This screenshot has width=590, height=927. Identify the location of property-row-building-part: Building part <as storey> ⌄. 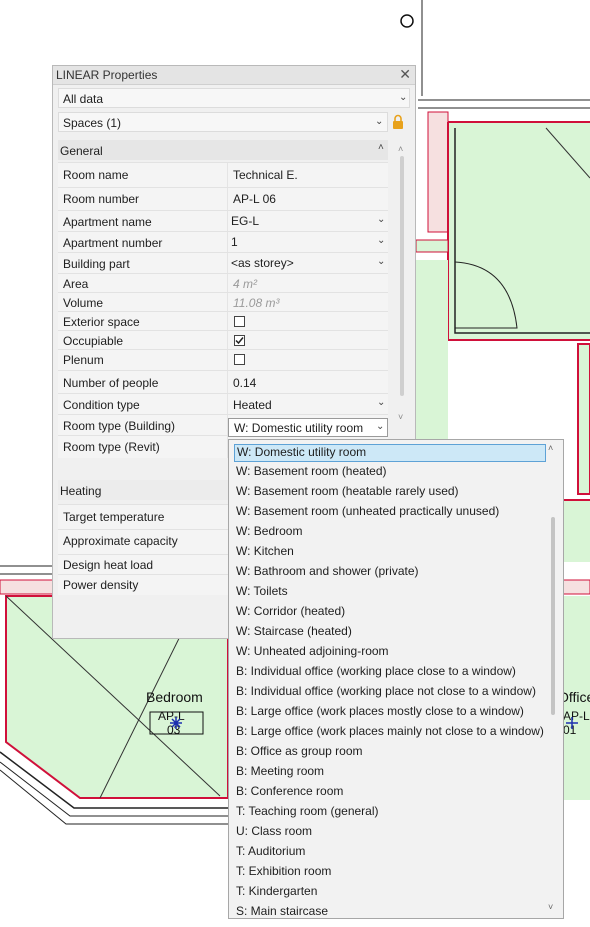
(223, 263).